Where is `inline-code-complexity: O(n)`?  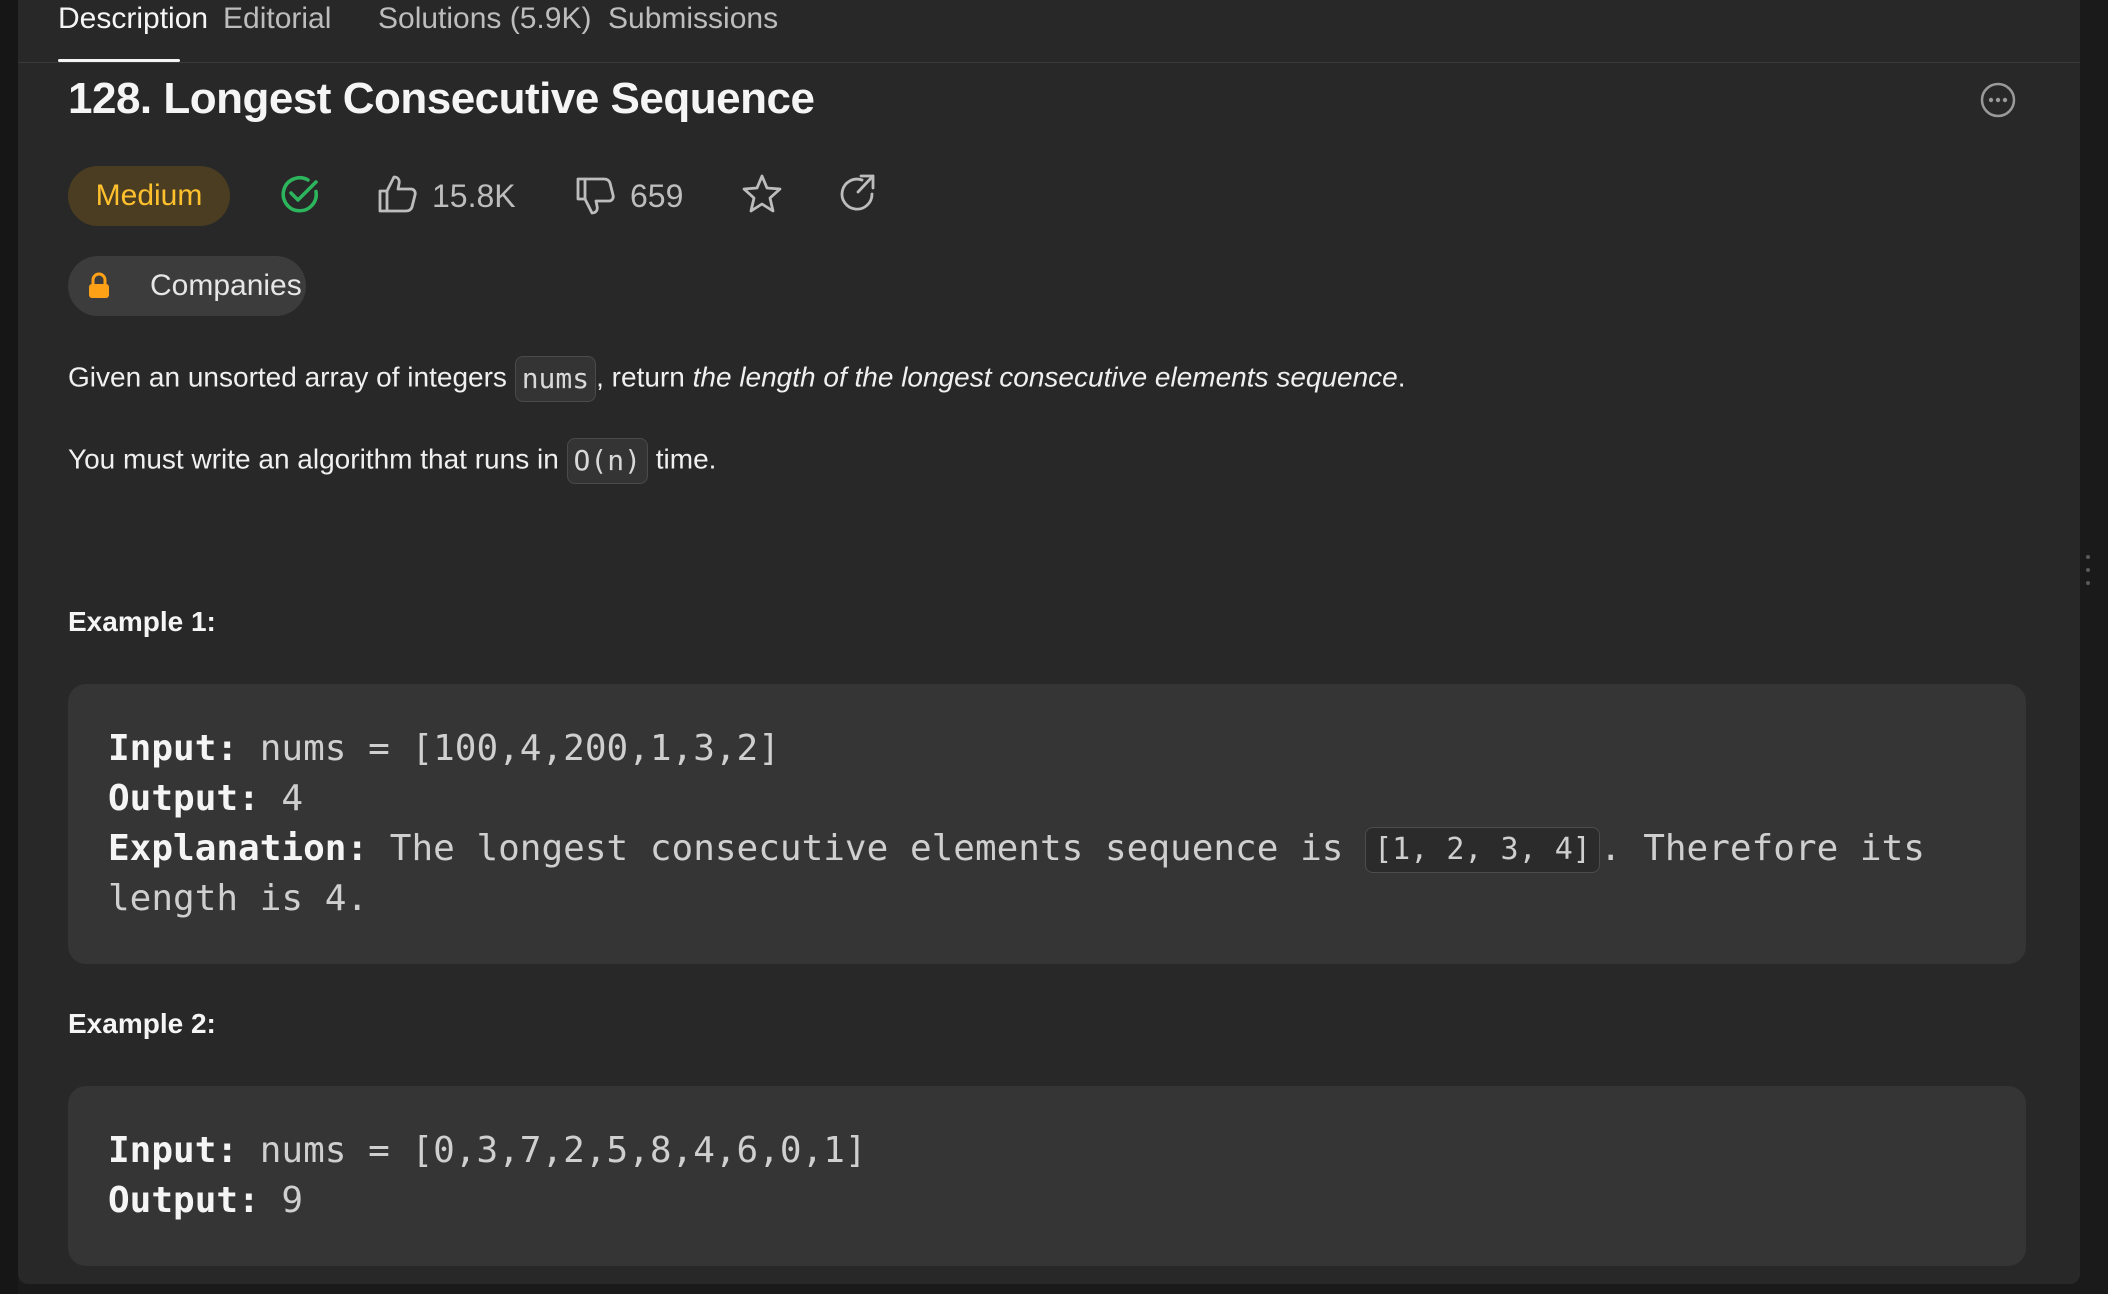 inline-code-complexity: O(n) is located at coordinates (607, 461).